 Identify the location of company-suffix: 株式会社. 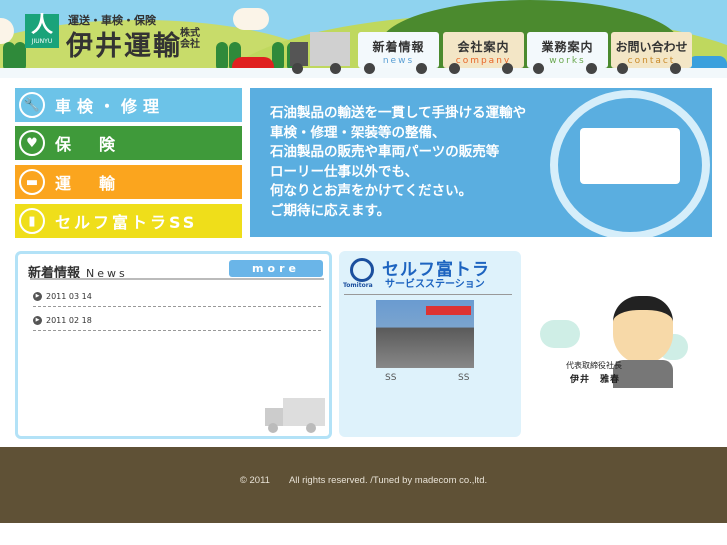
(190, 39).